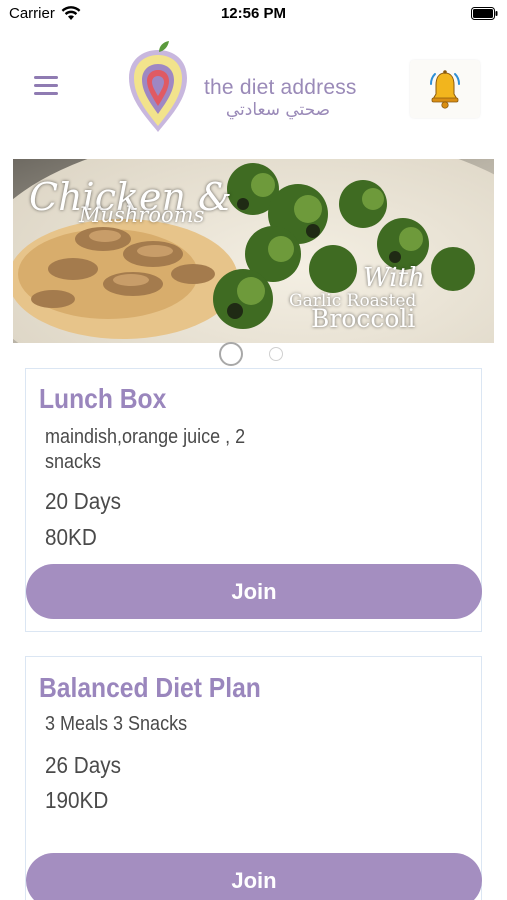 The image size is (507, 900). I want to click on battery-icon, so click(484, 13).